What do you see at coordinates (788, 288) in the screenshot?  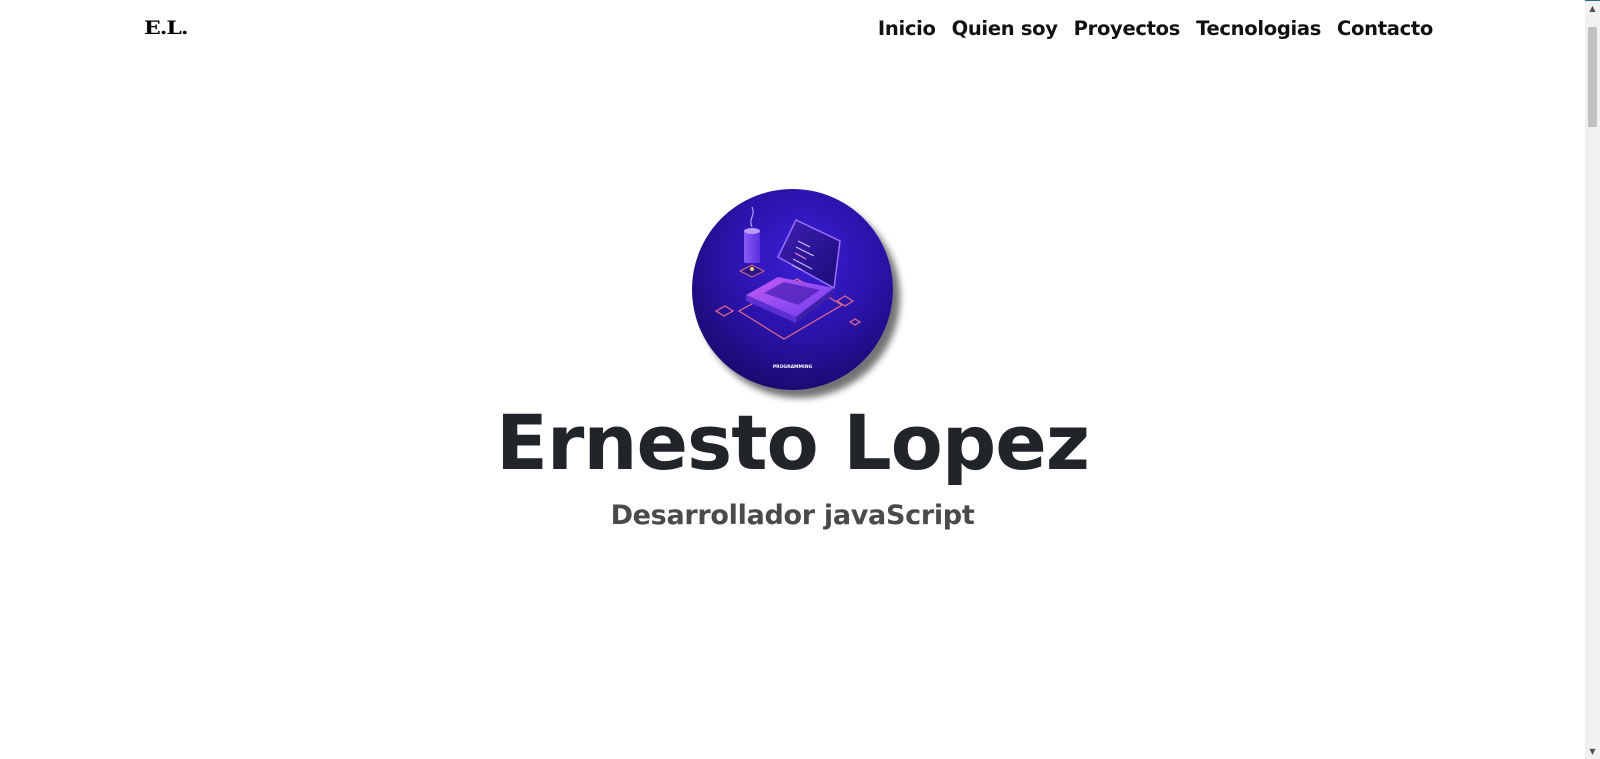 I see `laptop-illustration-icon: PROGRAMMING` at bounding box center [788, 288].